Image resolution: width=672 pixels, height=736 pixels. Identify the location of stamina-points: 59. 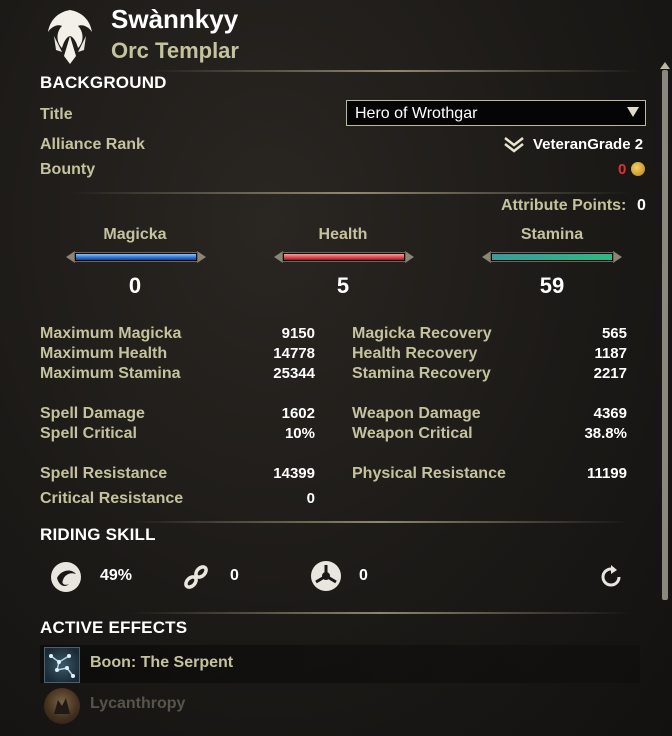
(552, 285).